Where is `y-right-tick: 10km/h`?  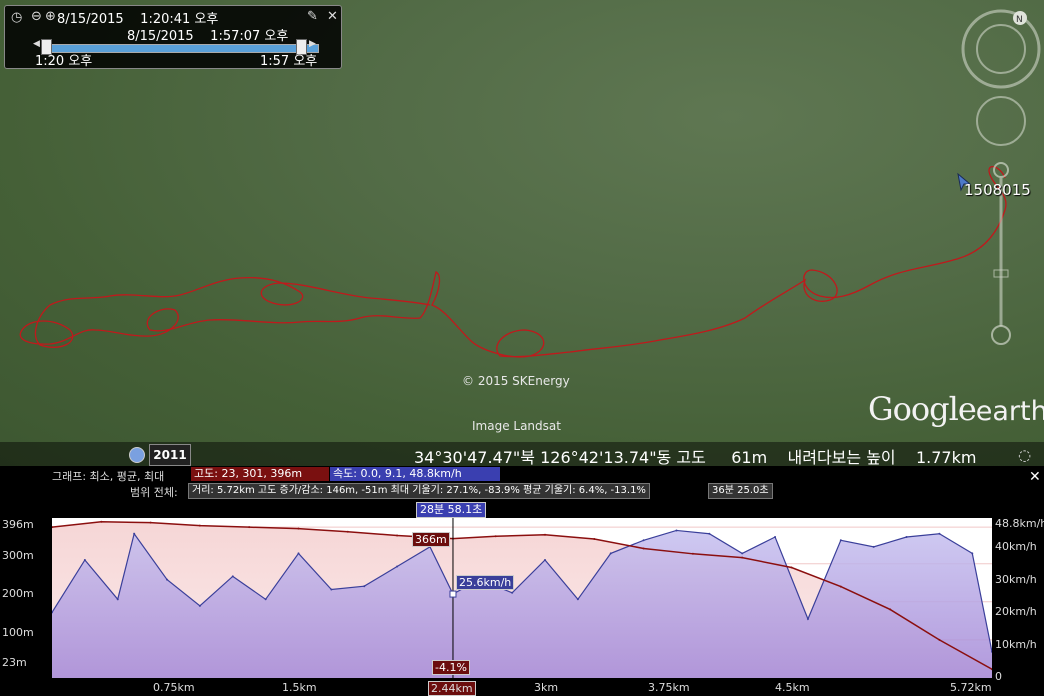 y-right-tick: 10km/h is located at coordinates (1016, 644).